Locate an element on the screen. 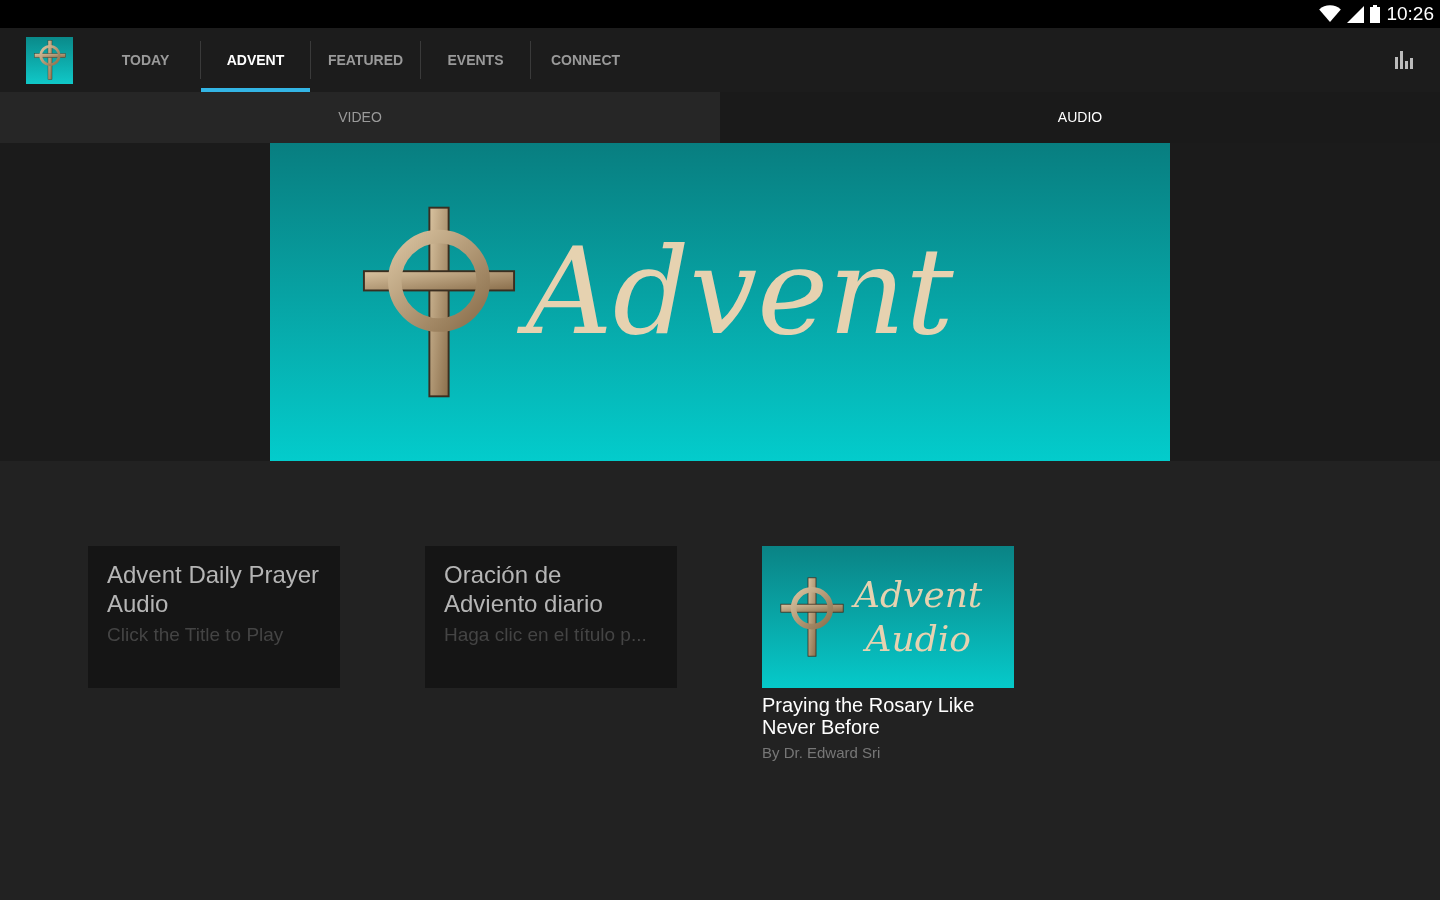  thumbnail-title: Audio is located at coordinates (917, 639).